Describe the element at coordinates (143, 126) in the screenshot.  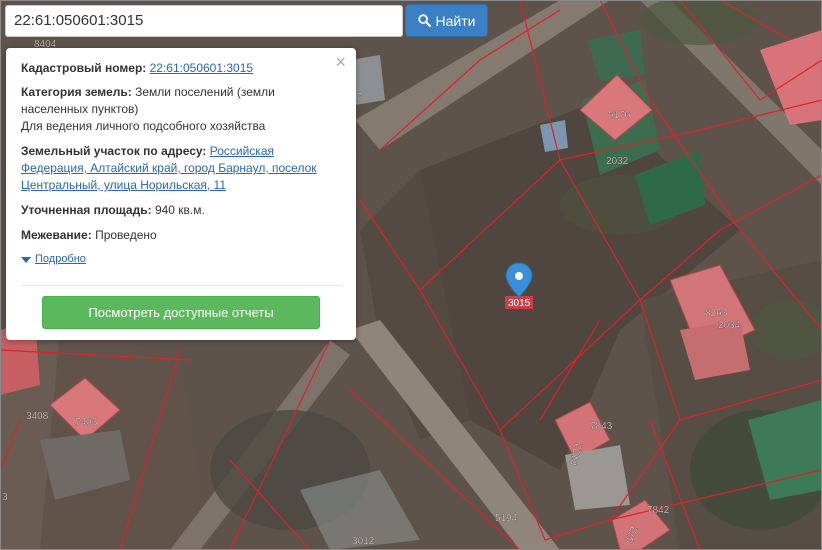
I see `permitted-use-value: Для ведения личного подсобного хозяйства` at that location.